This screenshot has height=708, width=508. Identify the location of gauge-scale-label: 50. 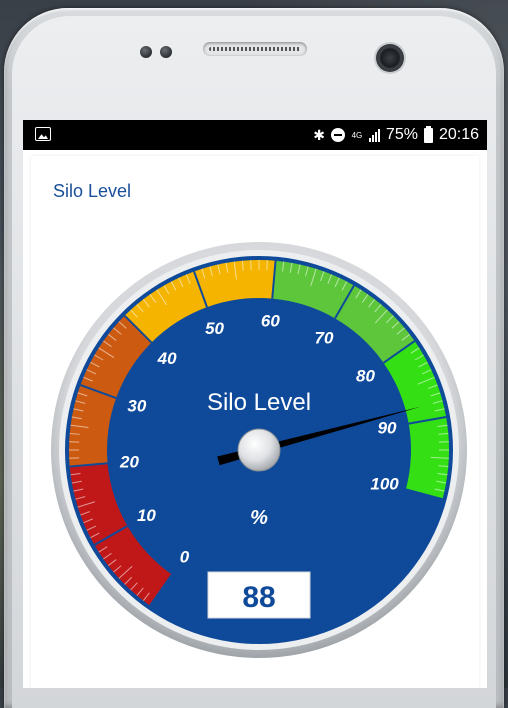
(214, 328).